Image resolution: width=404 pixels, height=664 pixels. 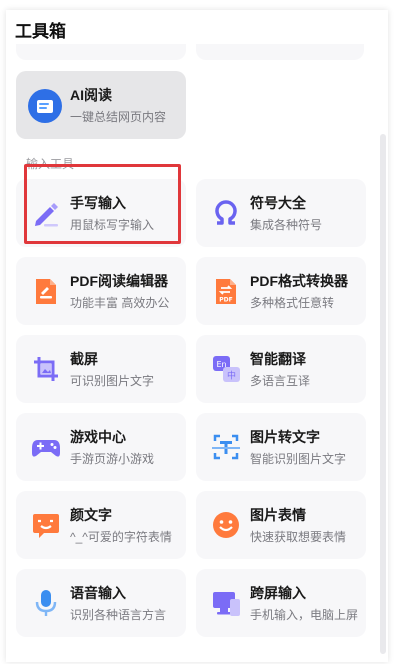 I want to click on tool-card-image-emoji: 图片表情 快速获取想要表情, so click(x=281, y=525).